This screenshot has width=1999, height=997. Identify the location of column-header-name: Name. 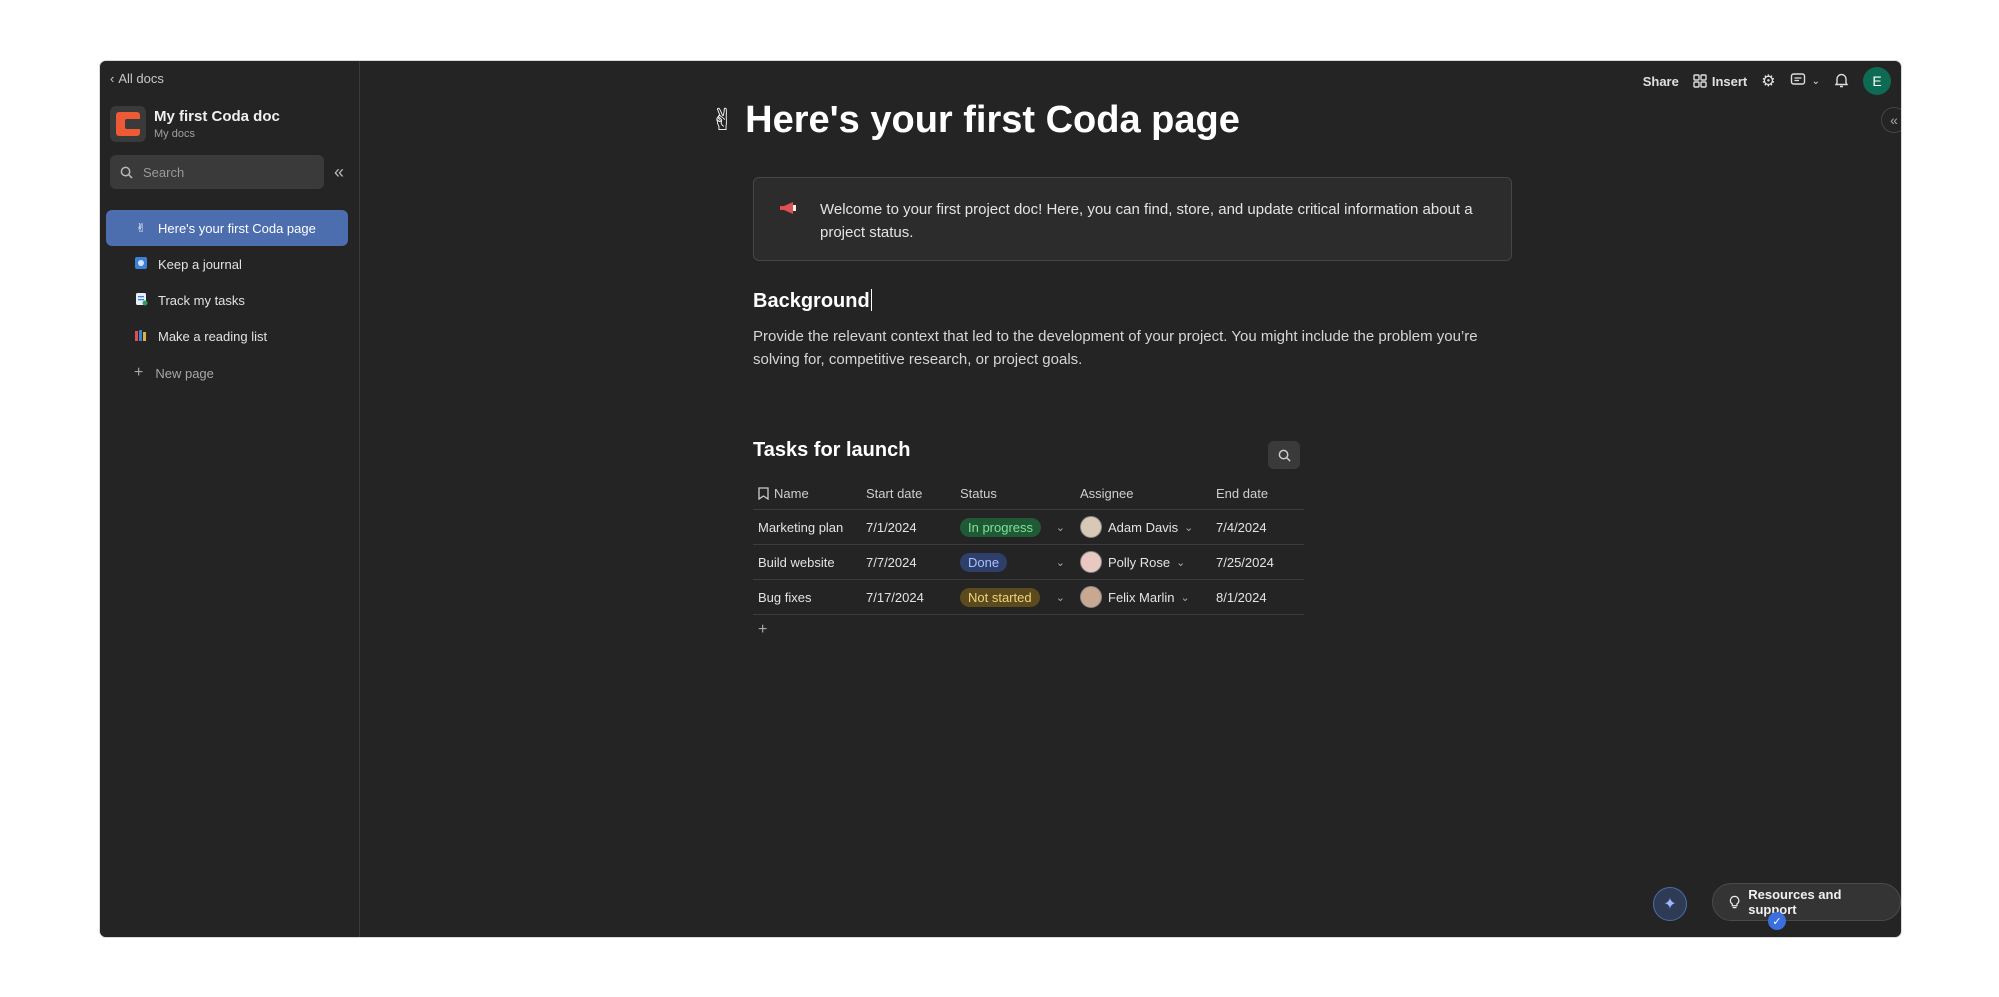
(807, 493).